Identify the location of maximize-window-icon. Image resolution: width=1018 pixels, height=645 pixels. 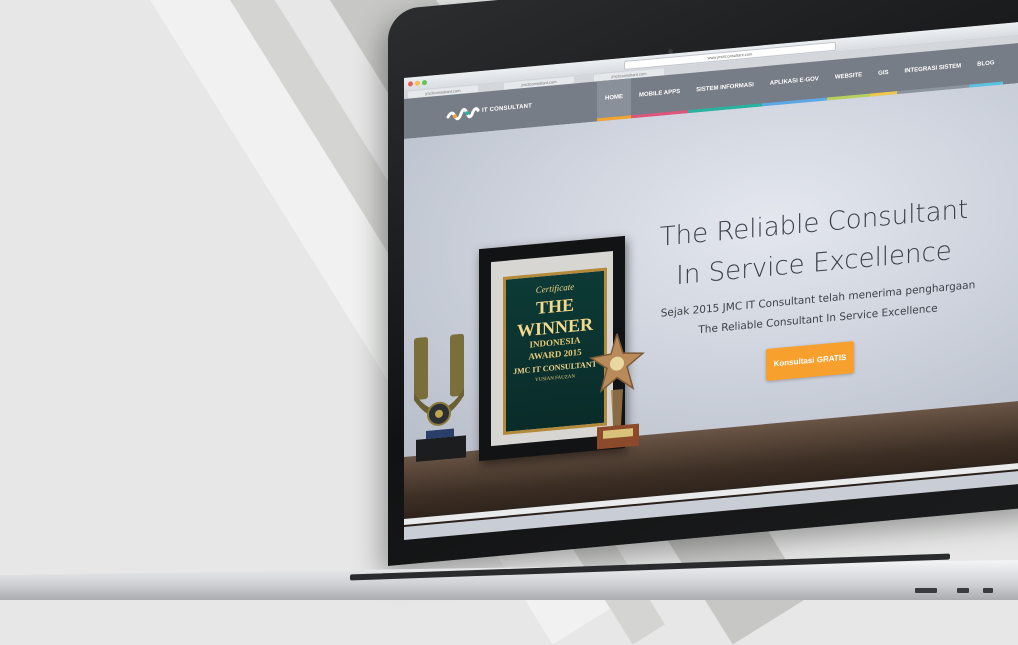
(424, 82).